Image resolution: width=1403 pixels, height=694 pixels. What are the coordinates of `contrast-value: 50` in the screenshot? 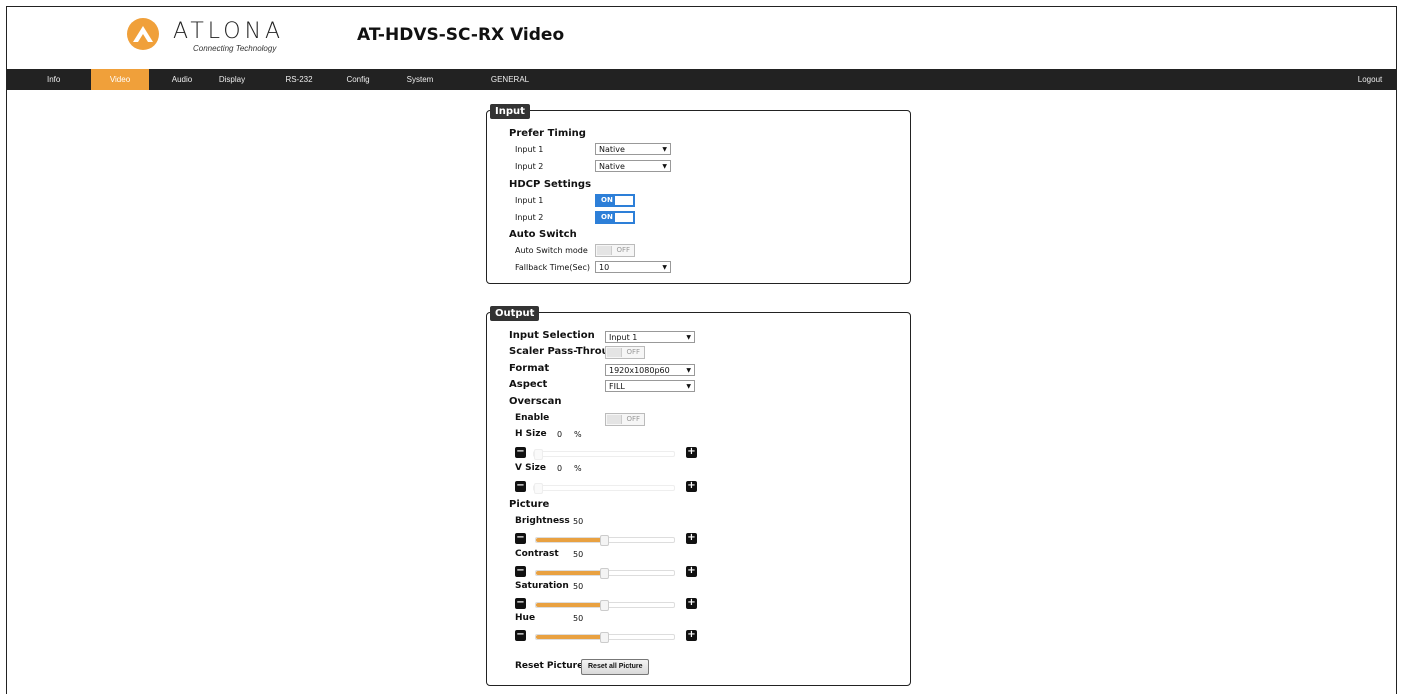 It's located at (578, 554).